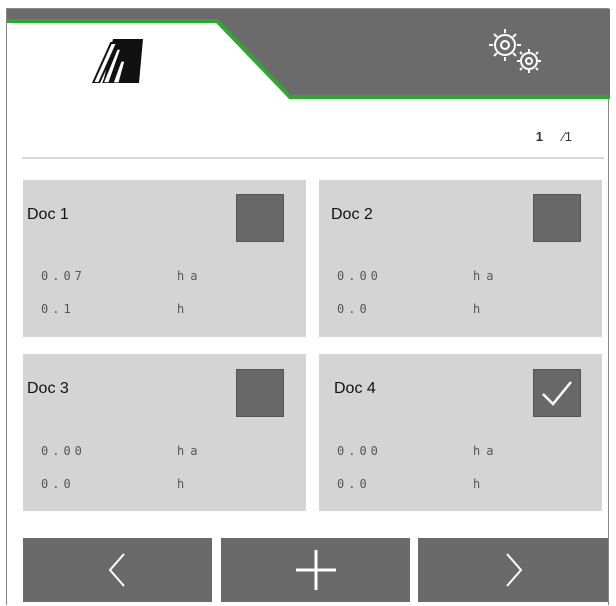  What do you see at coordinates (352, 214) in the screenshot?
I see `document-title: Doc 2` at bounding box center [352, 214].